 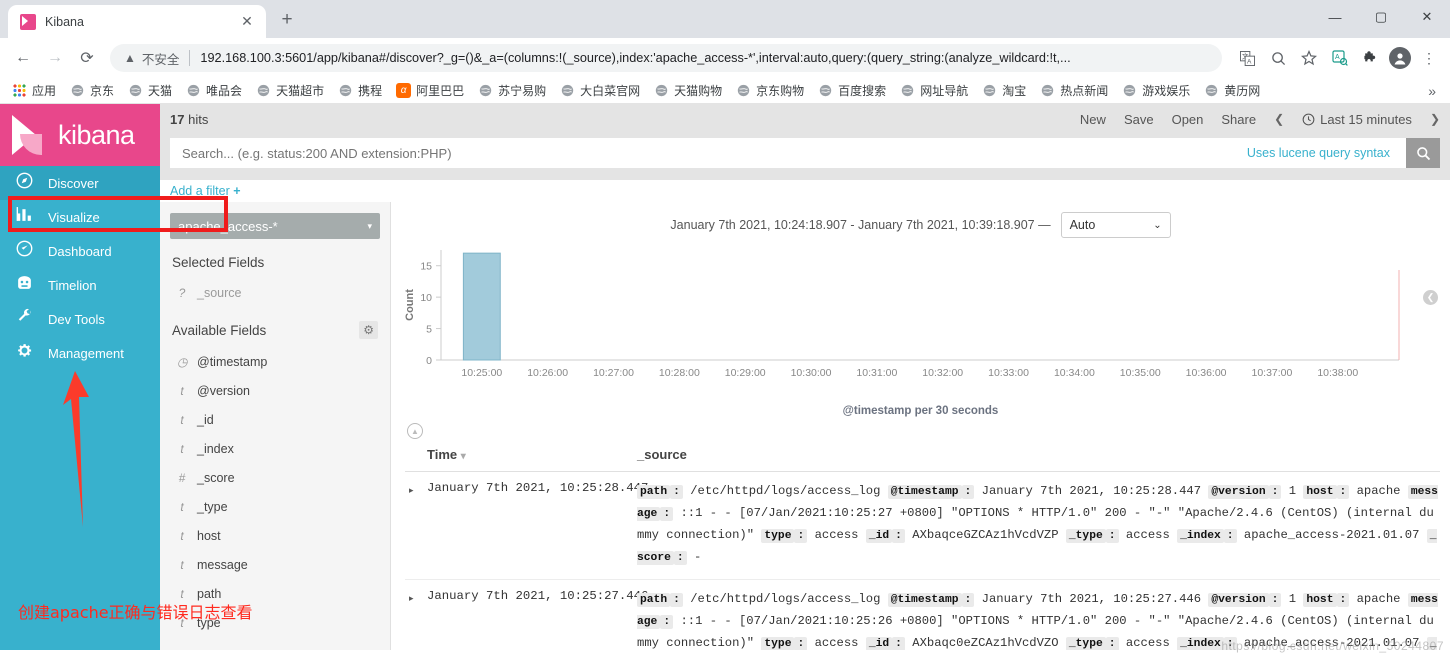 What do you see at coordinates (150, 90) in the screenshot?
I see `bookmark-item: 天猫` at bounding box center [150, 90].